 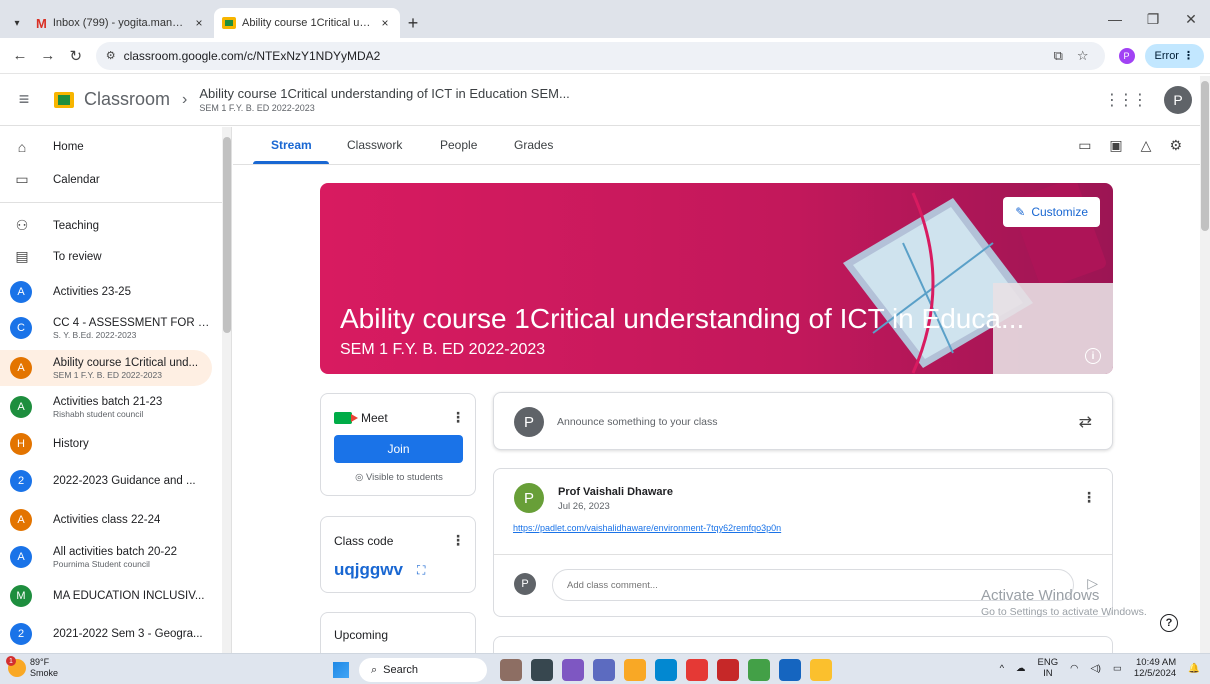 What do you see at coordinates (109, 256) in the screenshot?
I see `sidebar-item-to-review: ▤ To review` at bounding box center [109, 256].